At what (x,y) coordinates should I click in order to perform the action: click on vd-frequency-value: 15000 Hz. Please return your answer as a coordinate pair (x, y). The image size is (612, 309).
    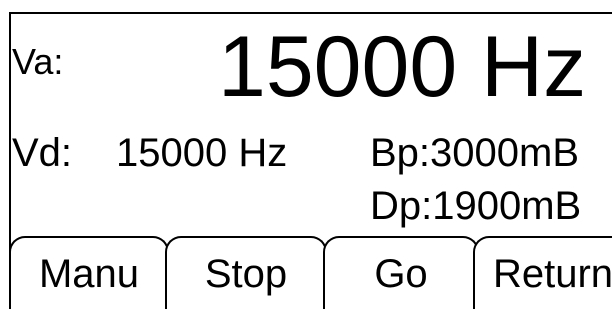
    Looking at the image, I should click on (202, 153).